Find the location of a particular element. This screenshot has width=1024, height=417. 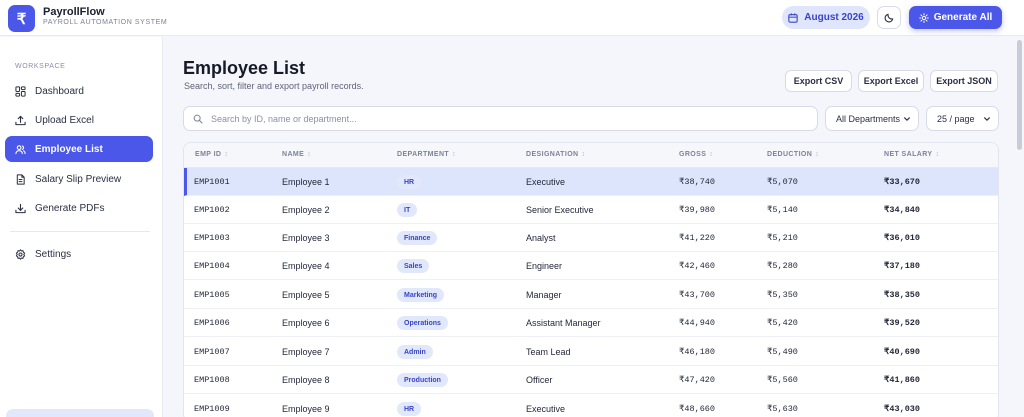

sidebar-item-salary-slip-preview: Salary Slip Preview is located at coordinates (79, 179).